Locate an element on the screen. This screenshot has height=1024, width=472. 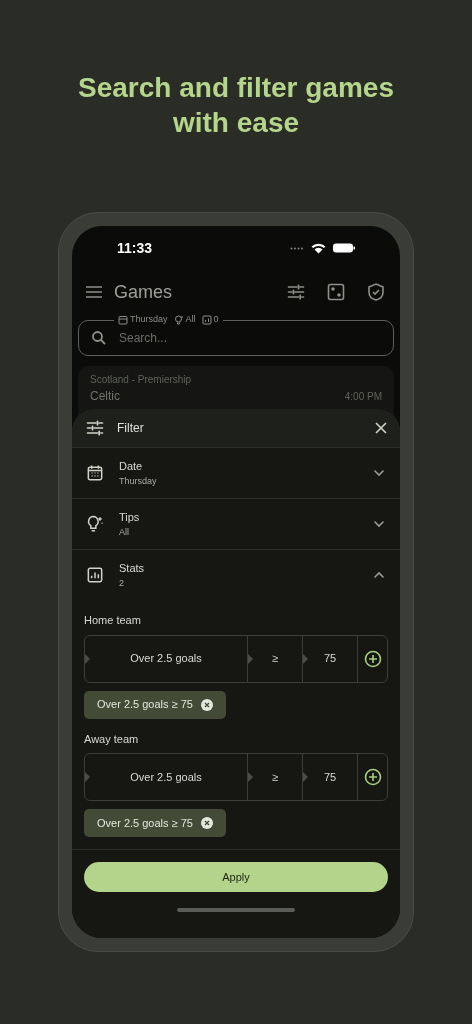
menu-icon is located at coordinates (94, 292).